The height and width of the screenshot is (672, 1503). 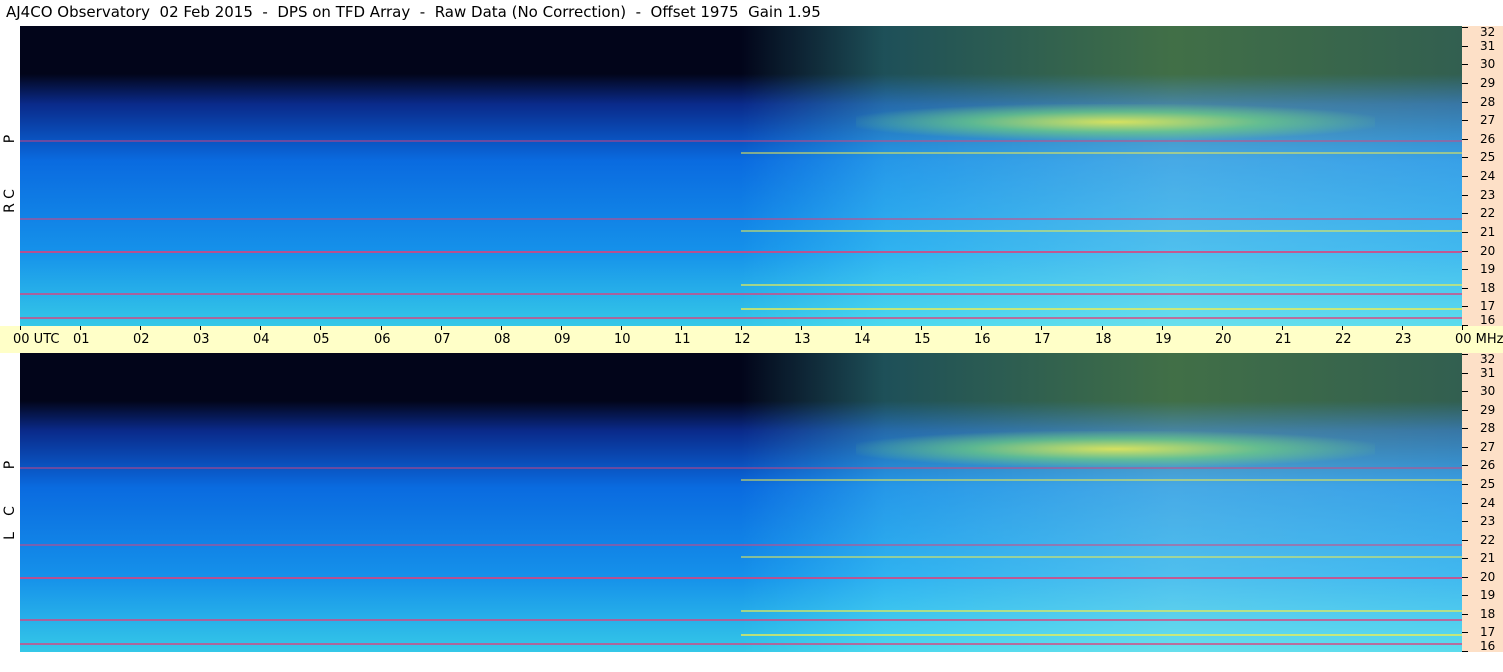 I want to click on lcp-letter-2: C, so click(x=10, y=511).